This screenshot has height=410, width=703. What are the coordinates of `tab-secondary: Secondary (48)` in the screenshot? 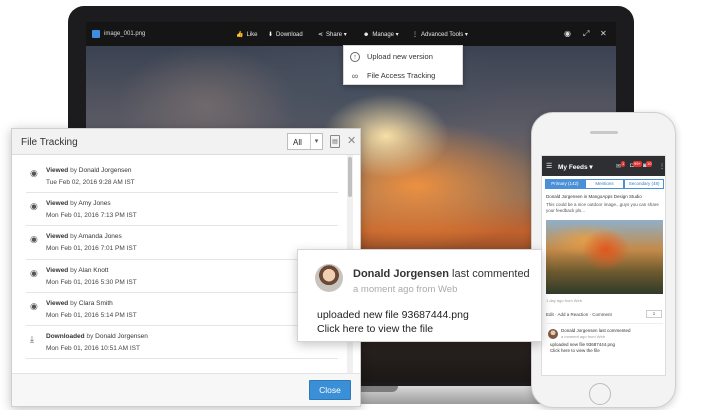 It's located at (644, 184).